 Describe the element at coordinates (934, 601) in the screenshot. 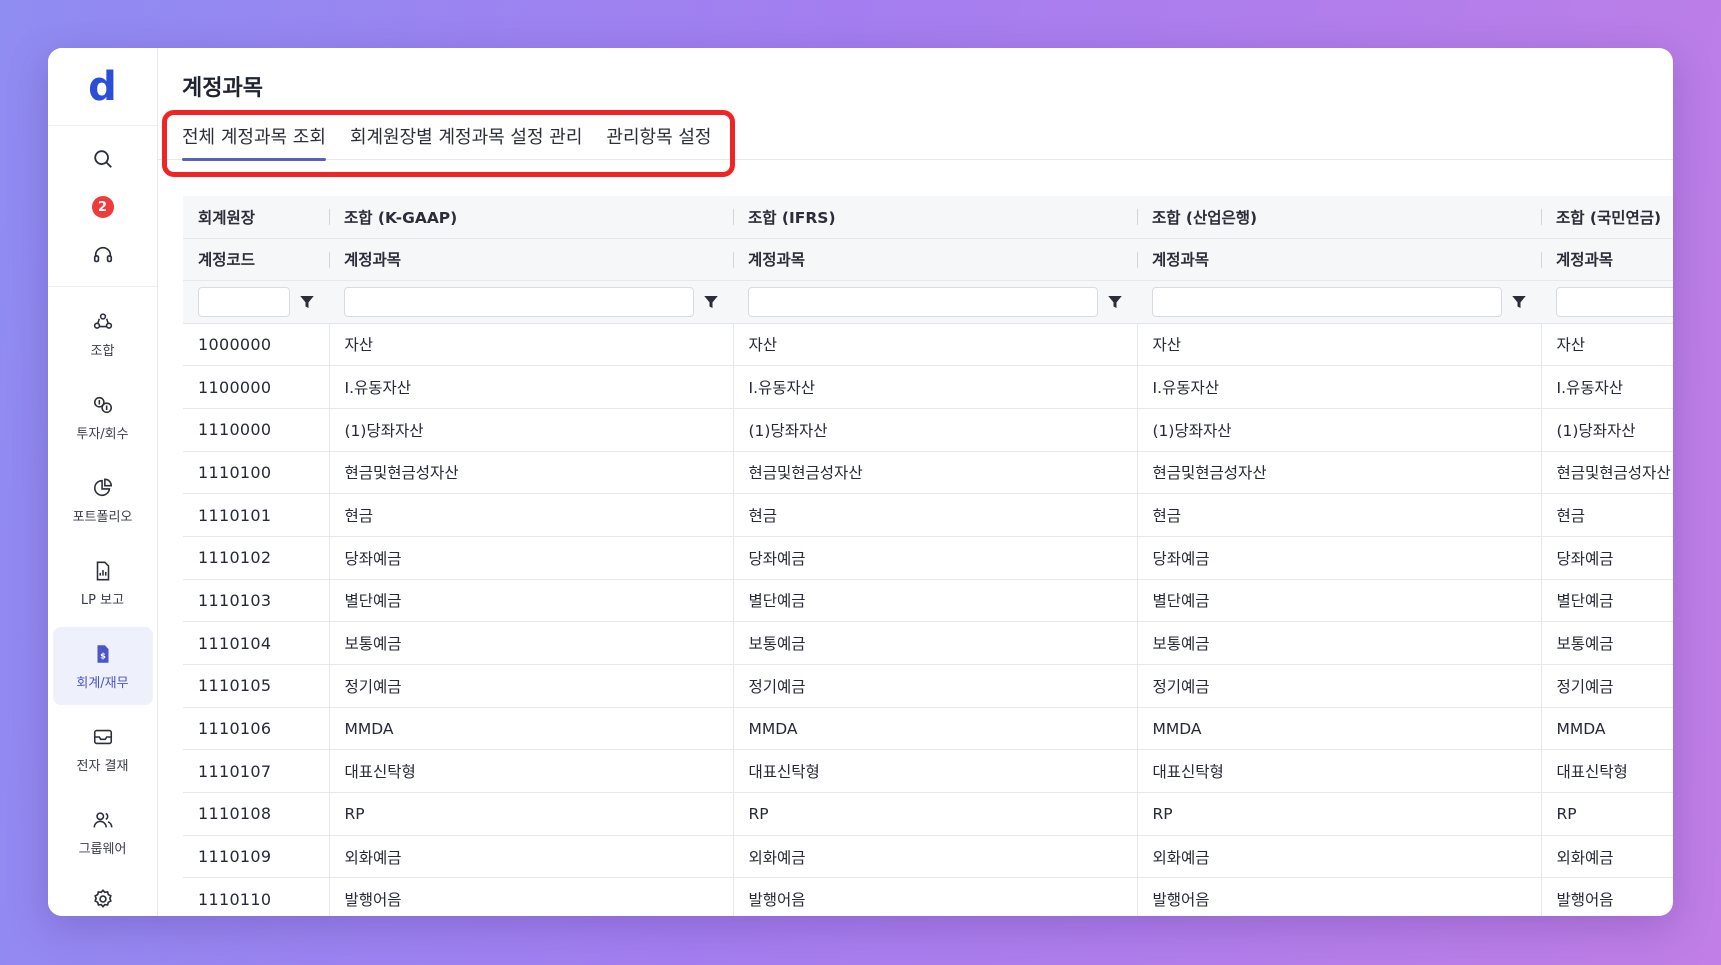

I see `account-name-cell: 별단예금` at that location.